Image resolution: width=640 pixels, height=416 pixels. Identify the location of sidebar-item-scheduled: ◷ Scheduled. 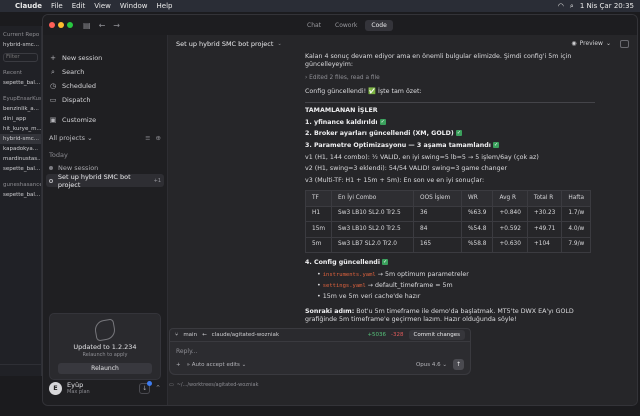
(105, 86).